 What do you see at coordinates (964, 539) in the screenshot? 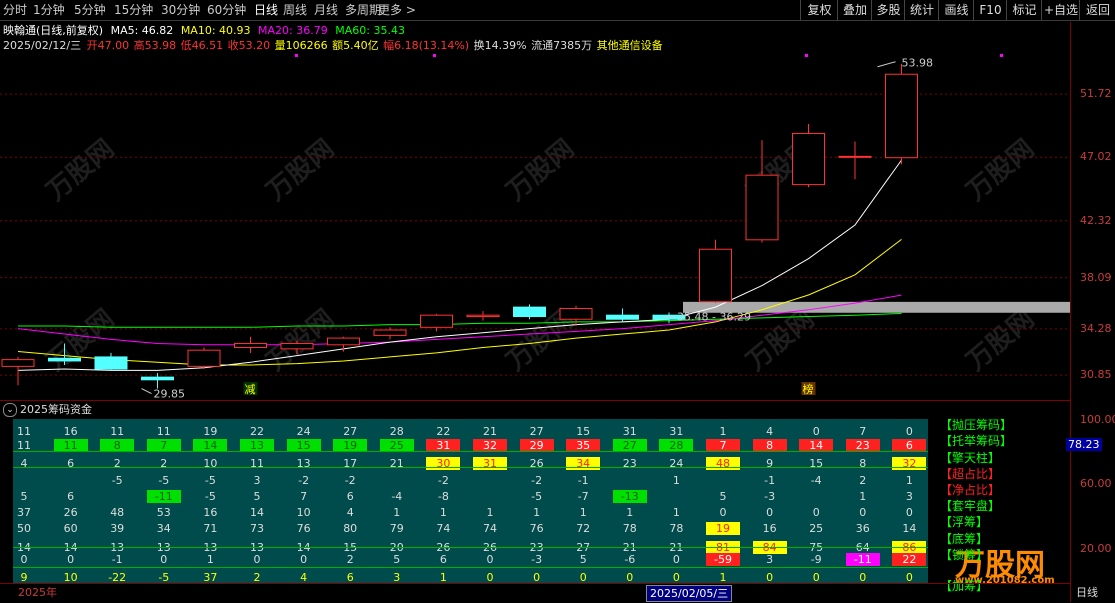
I see `row-label-8: 【底筹】` at bounding box center [964, 539].